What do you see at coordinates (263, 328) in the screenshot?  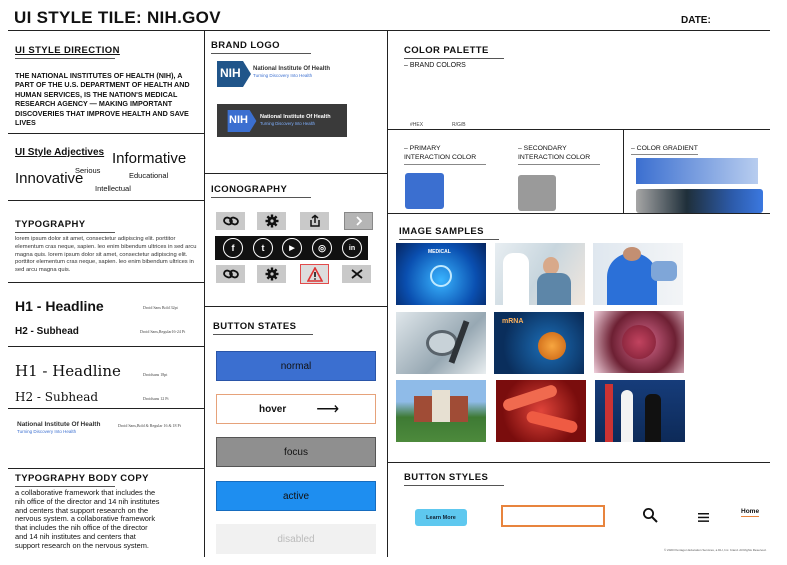 I see `button-states-title: BUTTON STATES` at bounding box center [263, 328].